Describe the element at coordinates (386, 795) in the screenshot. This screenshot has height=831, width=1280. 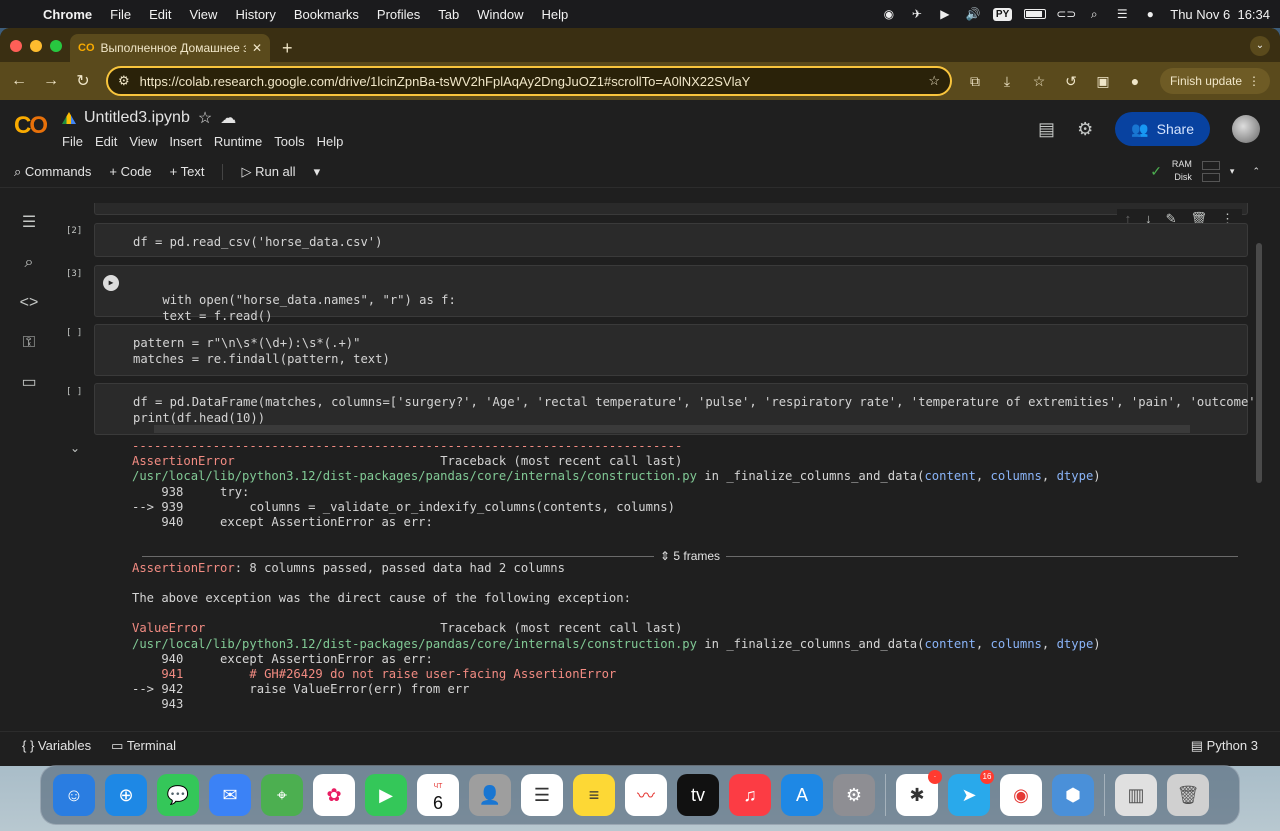
I see `facetime-icon: ▶` at that location.